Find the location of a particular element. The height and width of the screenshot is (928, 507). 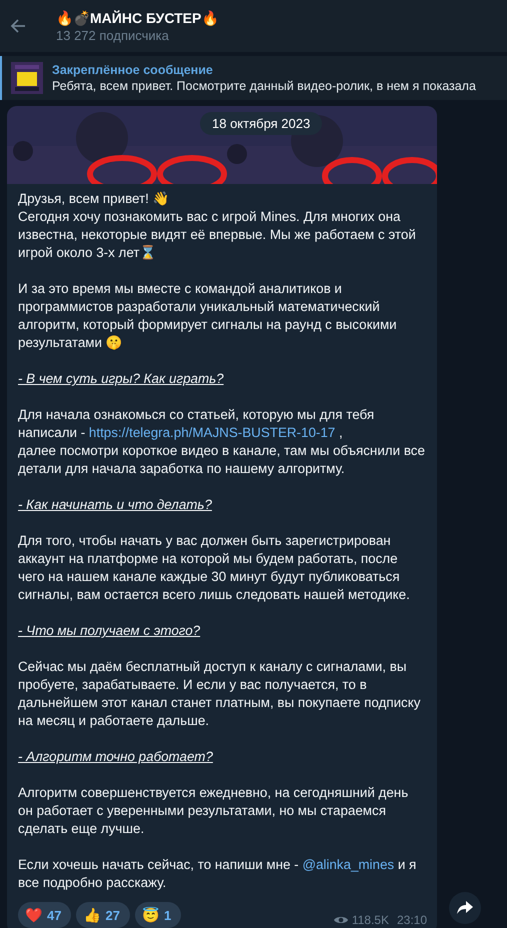

section-heading: - Как начинать и что делать? is located at coordinates (115, 505).